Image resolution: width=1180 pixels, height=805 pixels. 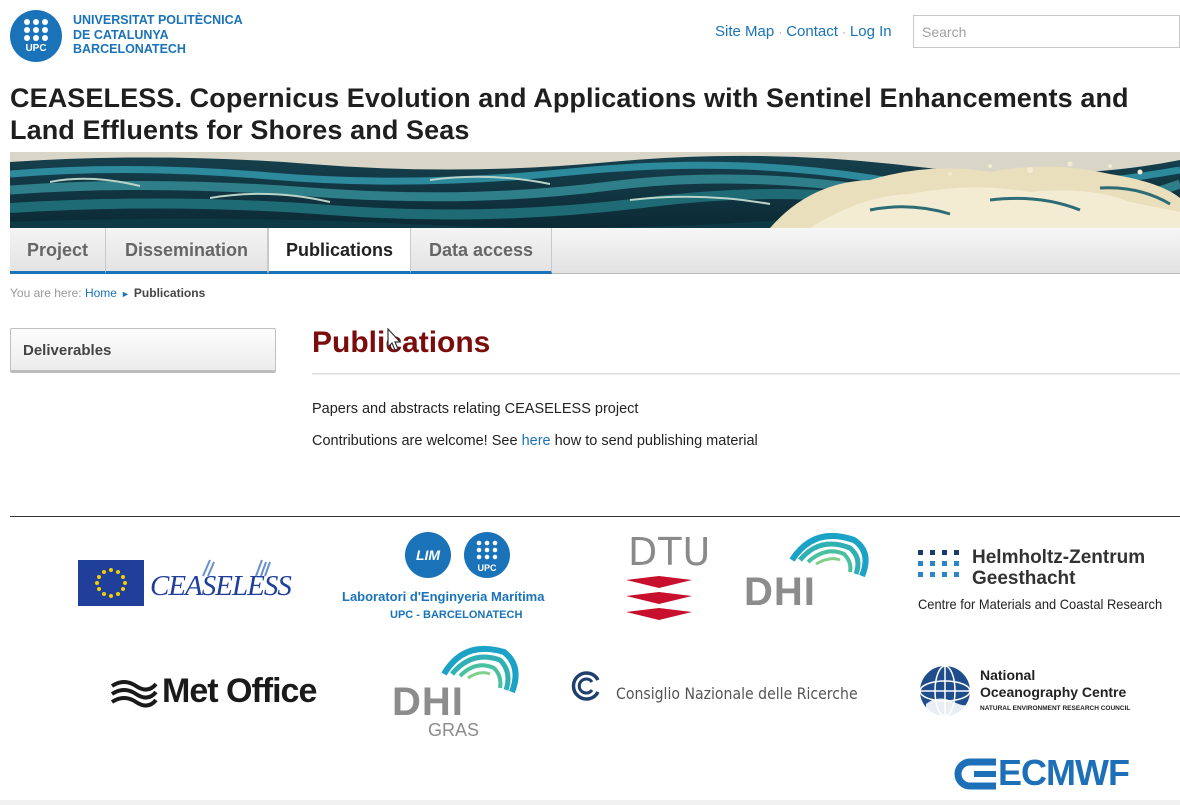 What do you see at coordinates (143, 350) in the screenshot?
I see `sidebar-item-deliverables: Deliverables` at bounding box center [143, 350].